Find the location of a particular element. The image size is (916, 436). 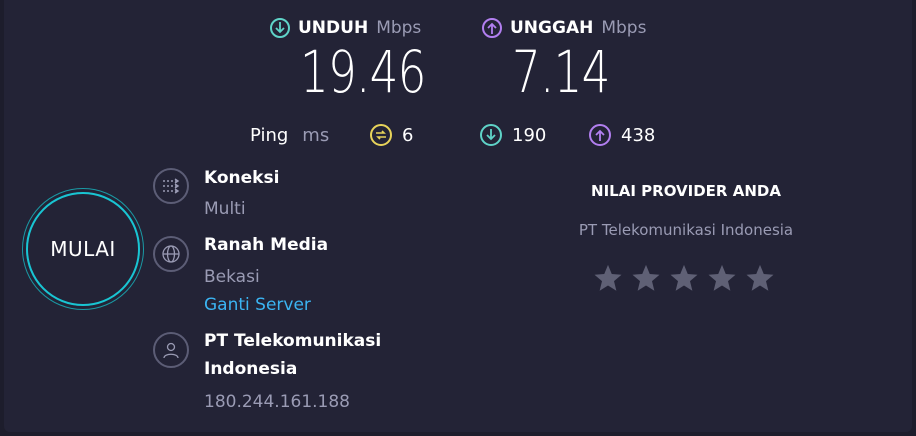

connection-title: Koneksi is located at coordinates (242, 178).